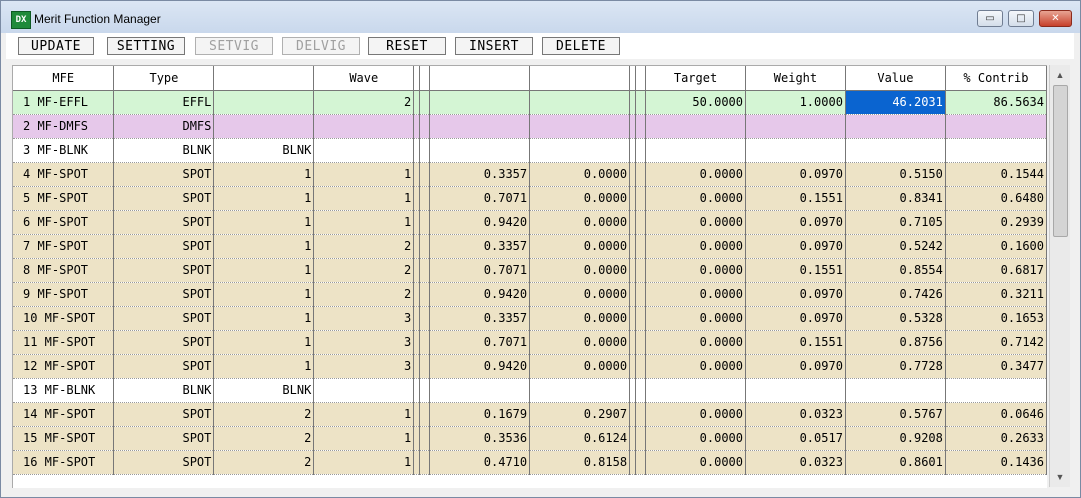 Image resolution: width=1081 pixels, height=498 pixels. What do you see at coordinates (996, 78) in the screenshot?
I see `column-header: % Contrib` at bounding box center [996, 78].